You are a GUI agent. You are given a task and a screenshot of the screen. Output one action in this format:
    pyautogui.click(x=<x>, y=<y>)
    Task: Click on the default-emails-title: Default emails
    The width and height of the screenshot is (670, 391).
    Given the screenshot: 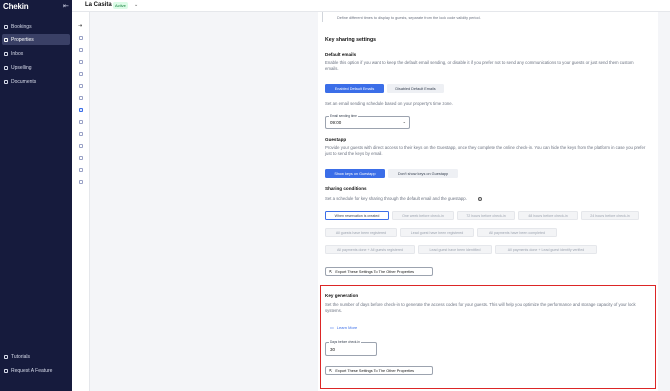 What is the action you would take?
    pyautogui.click(x=341, y=54)
    